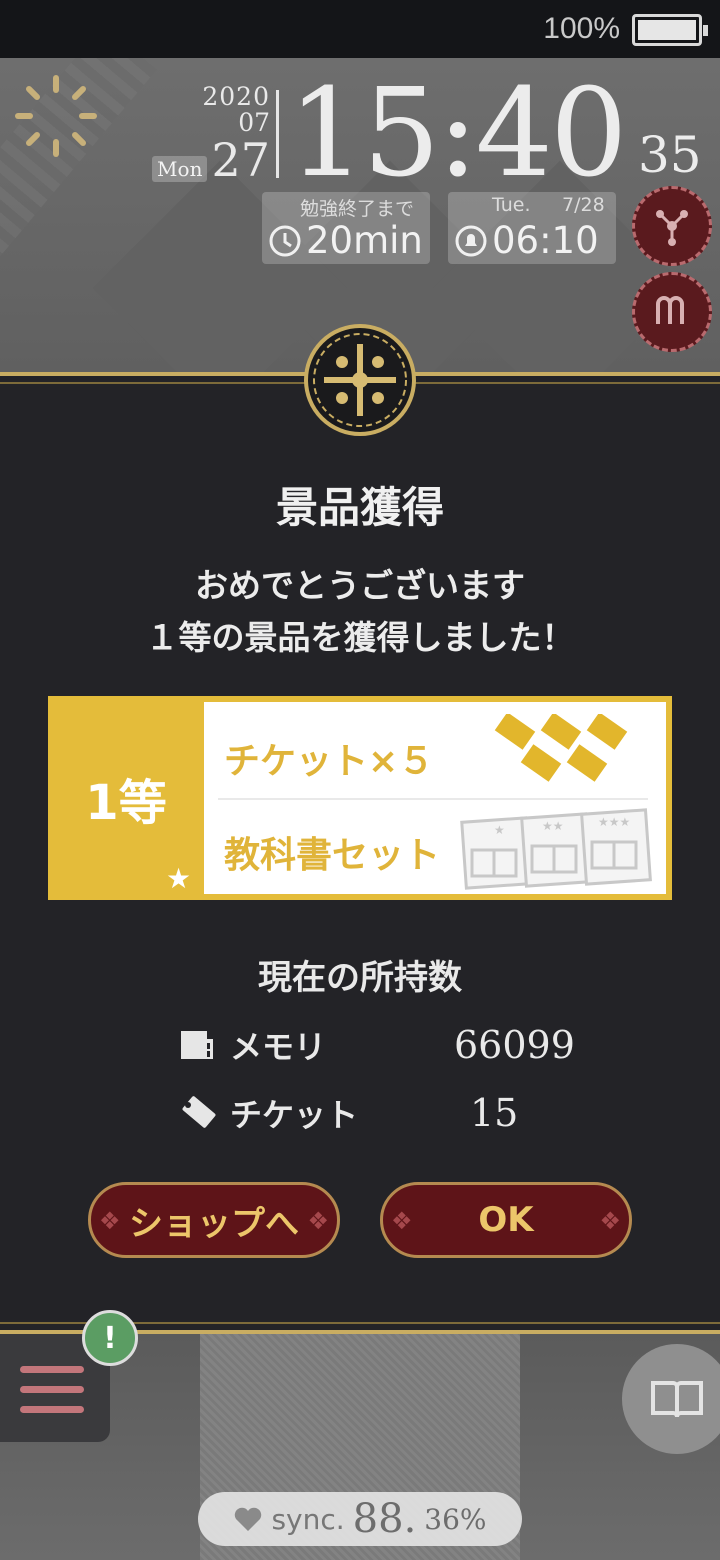  I want to click on ticket-value: 15, so click(494, 1113).